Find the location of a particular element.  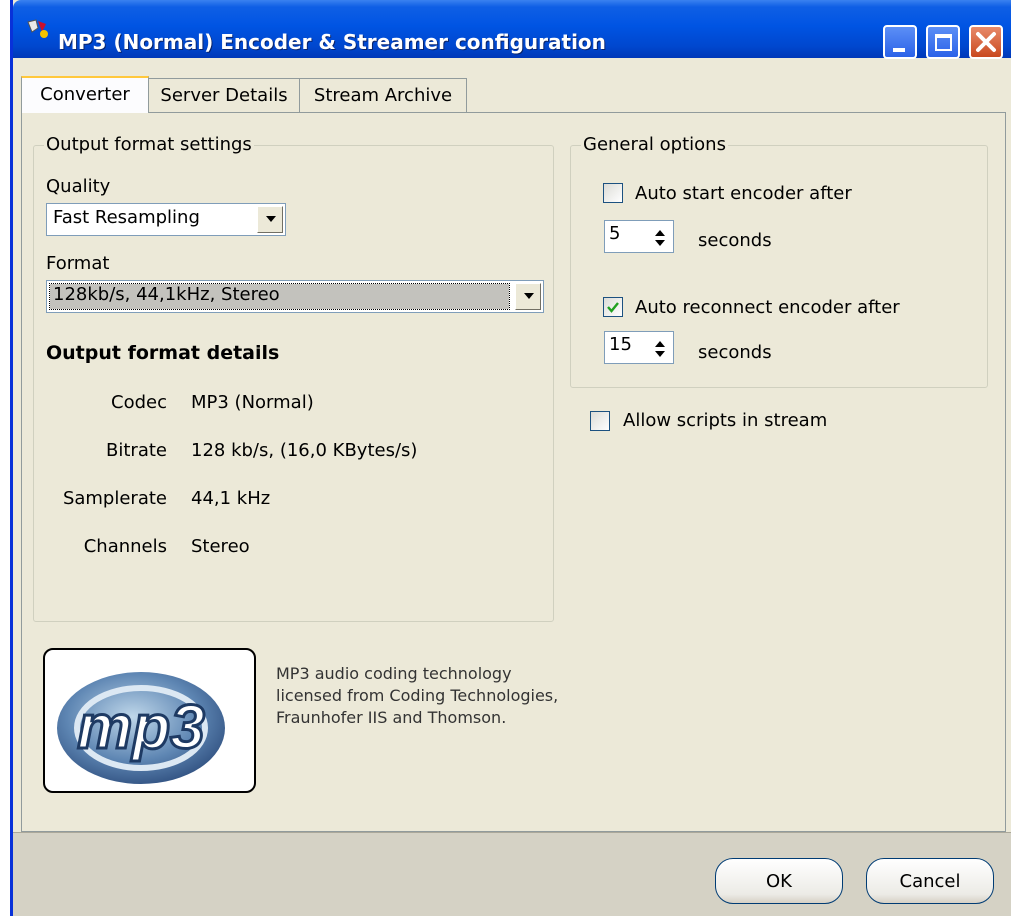

maximize-icon is located at coordinates (943, 42).